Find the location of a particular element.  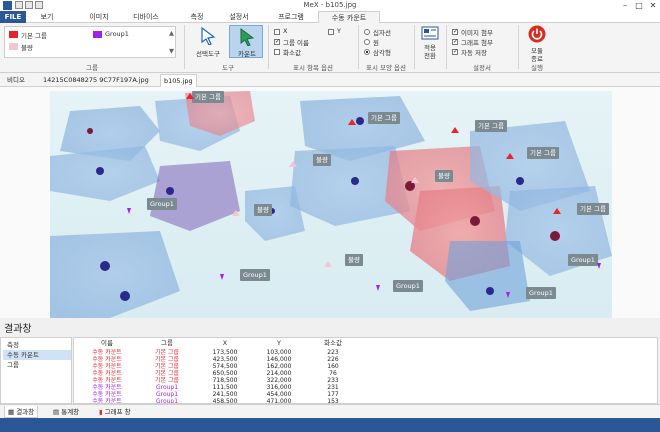

table-cell: 111,500 is located at coordinates (225, 387).